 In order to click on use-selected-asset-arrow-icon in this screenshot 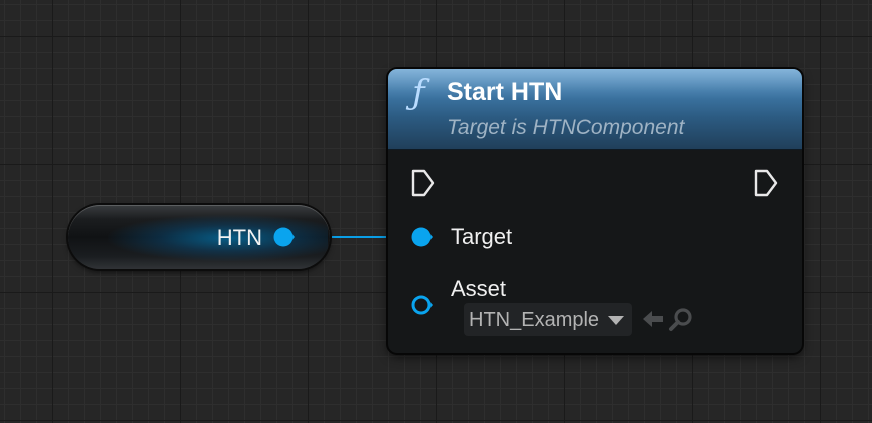, I will do `click(653, 319)`.